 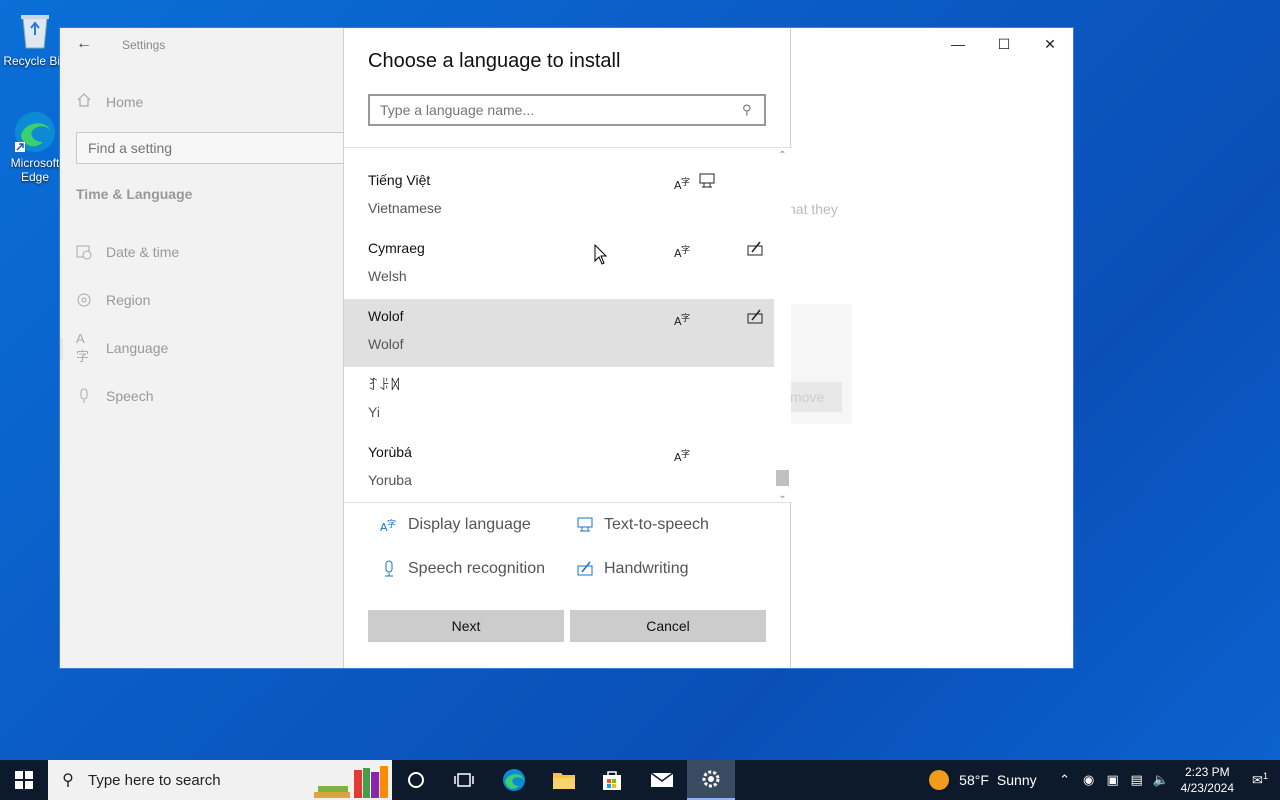 What do you see at coordinates (125, 101) in the screenshot?
I see `nav-home-label: Home` at bounding box center [125, 101].